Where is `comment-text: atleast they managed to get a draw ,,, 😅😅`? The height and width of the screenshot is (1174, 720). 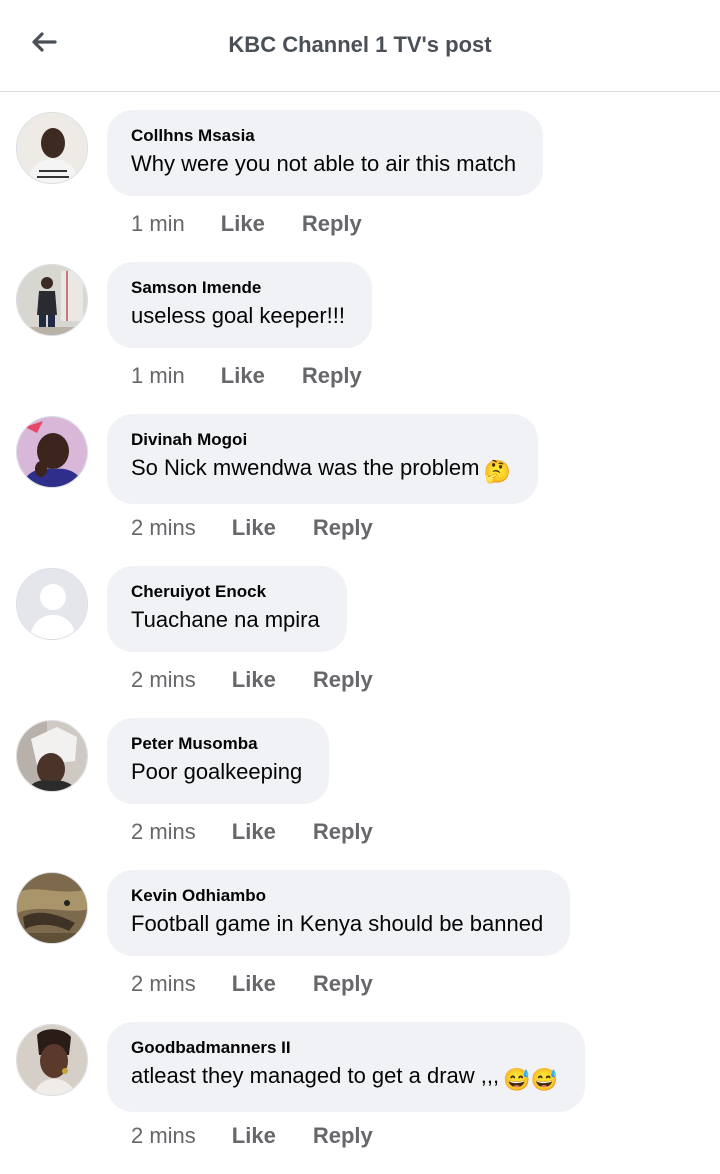
comment-text: atleast they managed to get a draw ,,, 😅😅 is located at coordinates (344, 1078).